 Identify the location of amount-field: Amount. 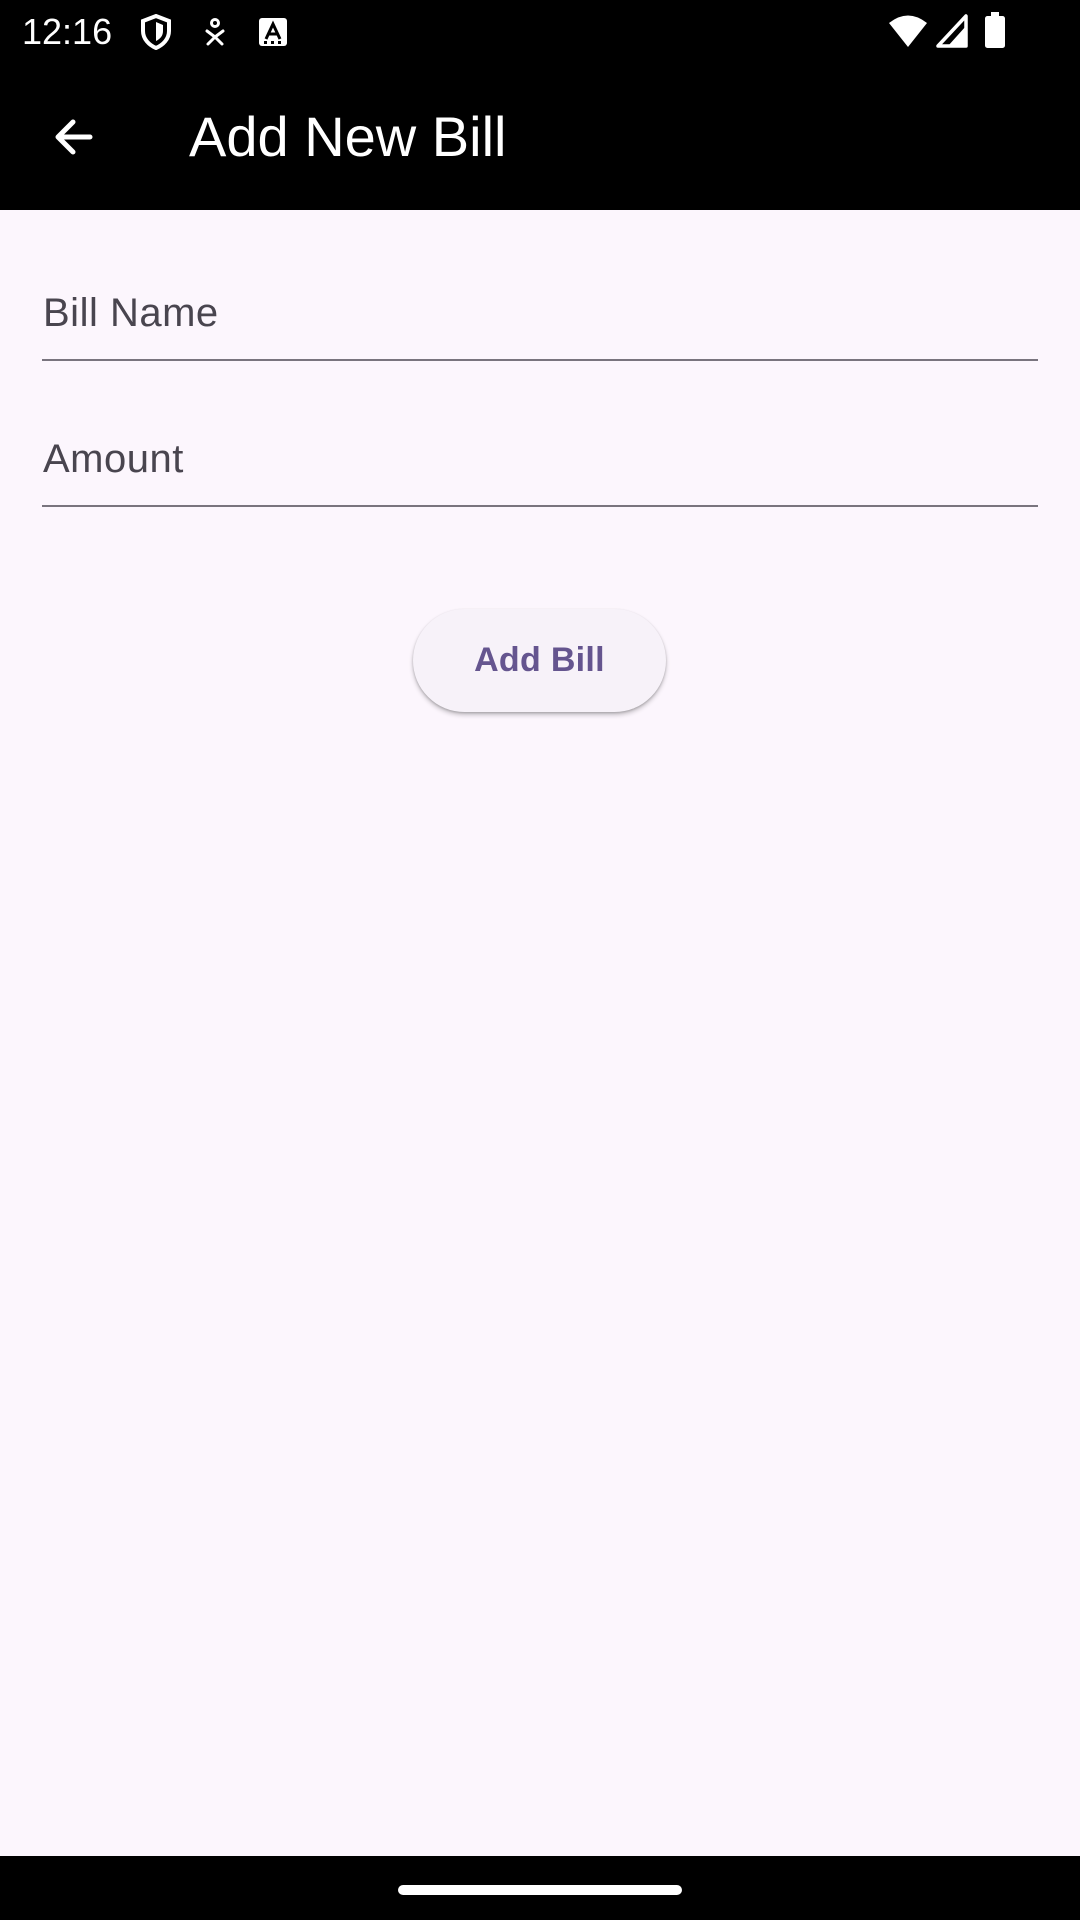
(540, 461).